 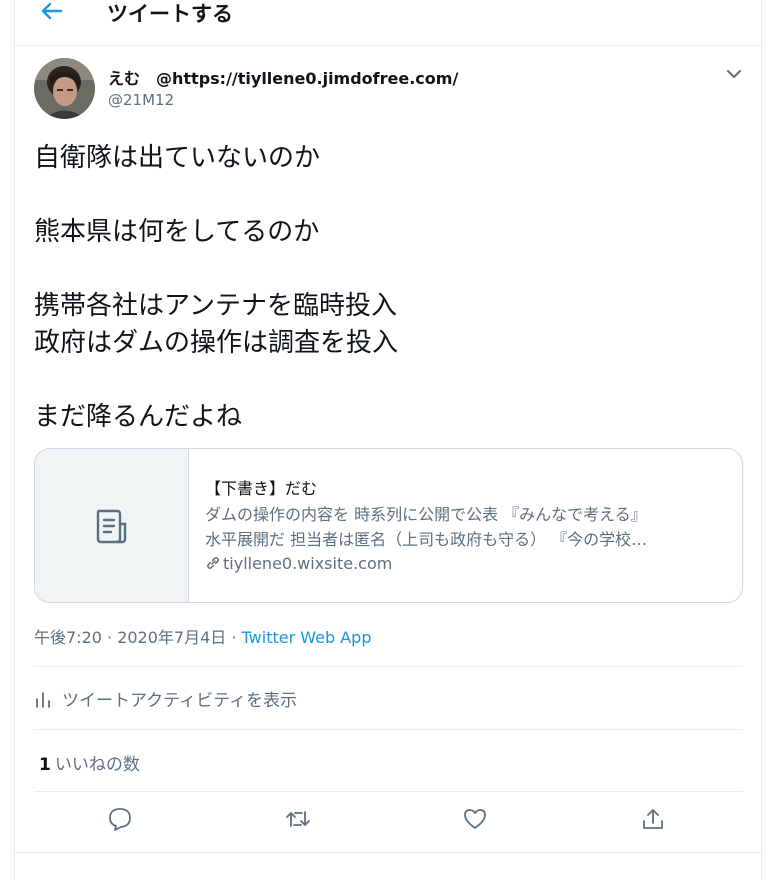 I want to click on reply-button, so click(x=122, y=821).